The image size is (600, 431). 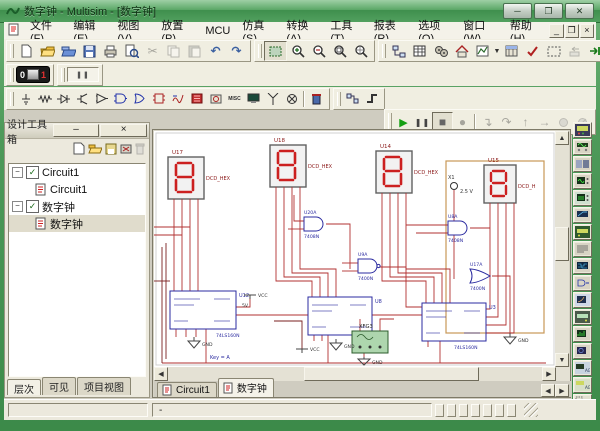 I want to click on copy-button, so click(x=173, y=51).